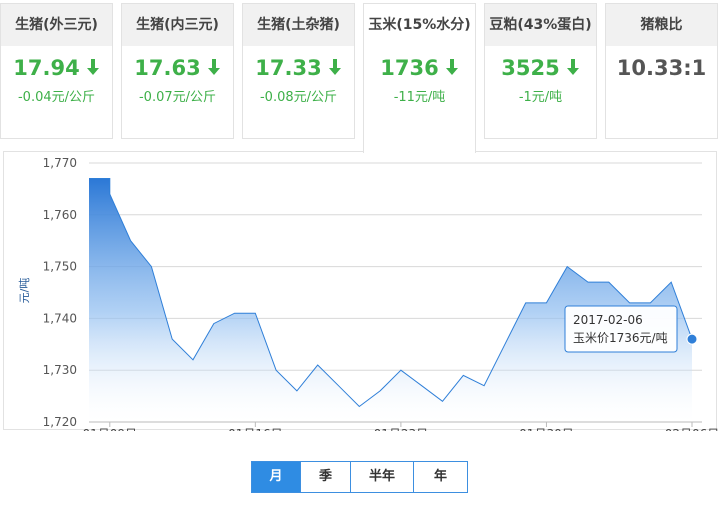  I want to click on y-axis-label: 元/吨, so click(24, 291).